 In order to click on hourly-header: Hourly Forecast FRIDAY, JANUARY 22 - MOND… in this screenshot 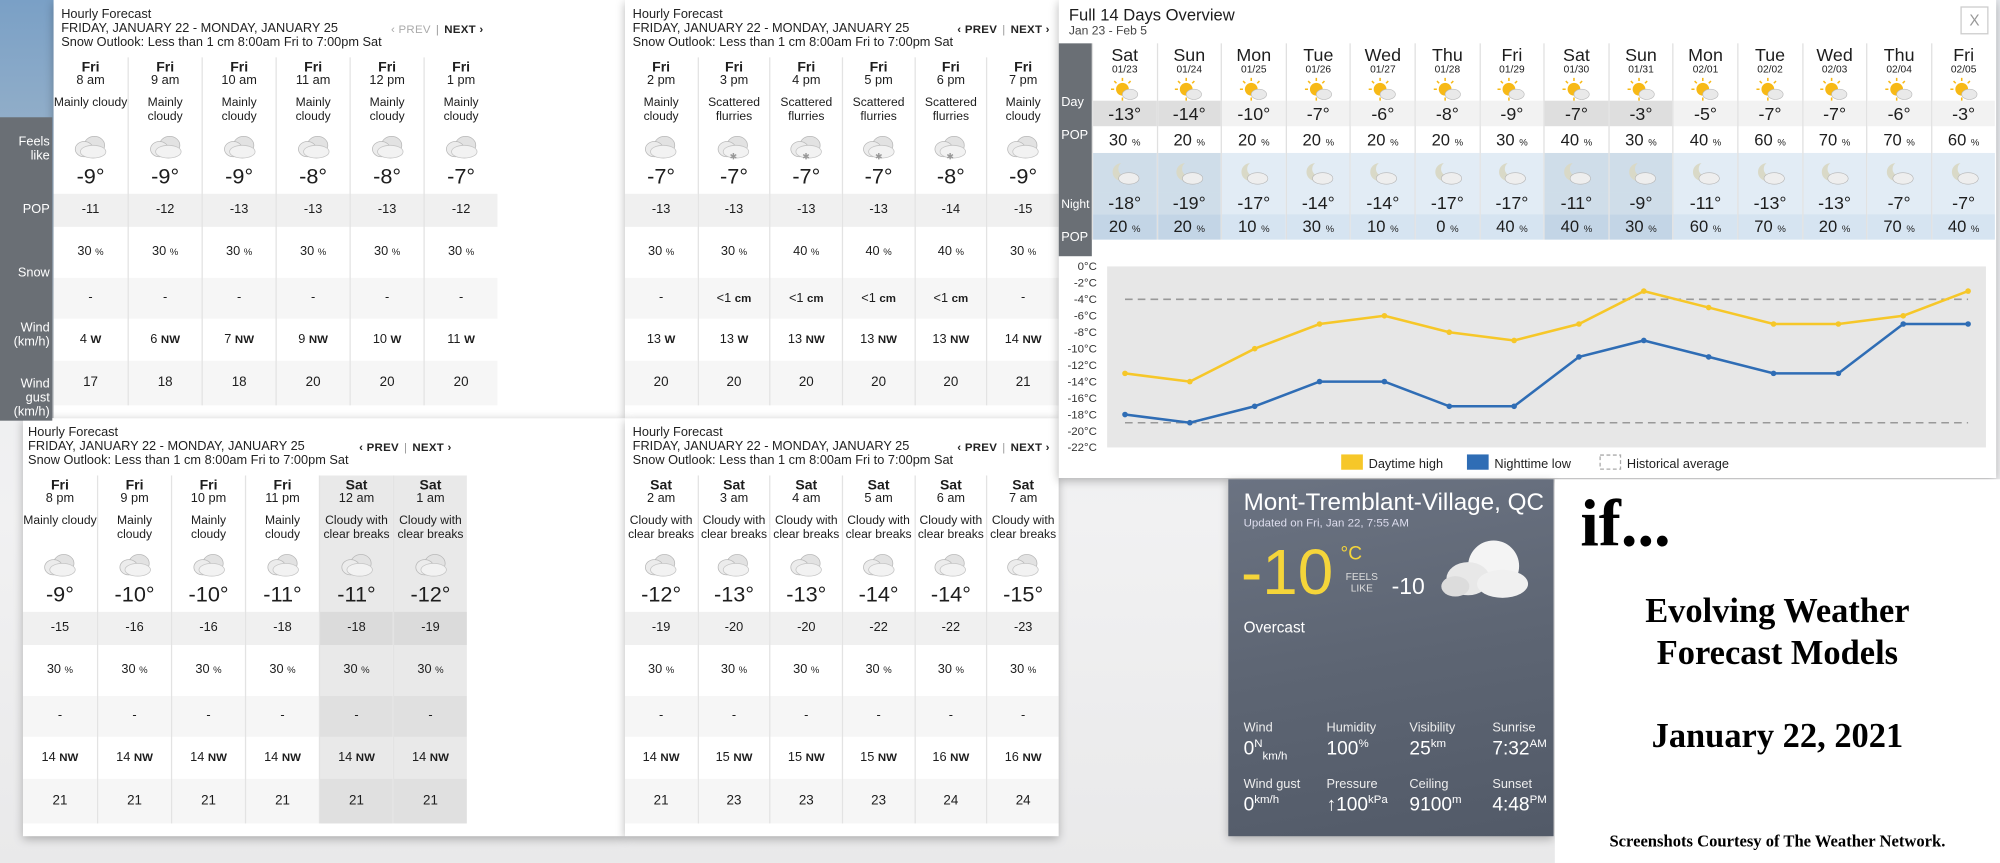, I will do `click(842, 446)`.